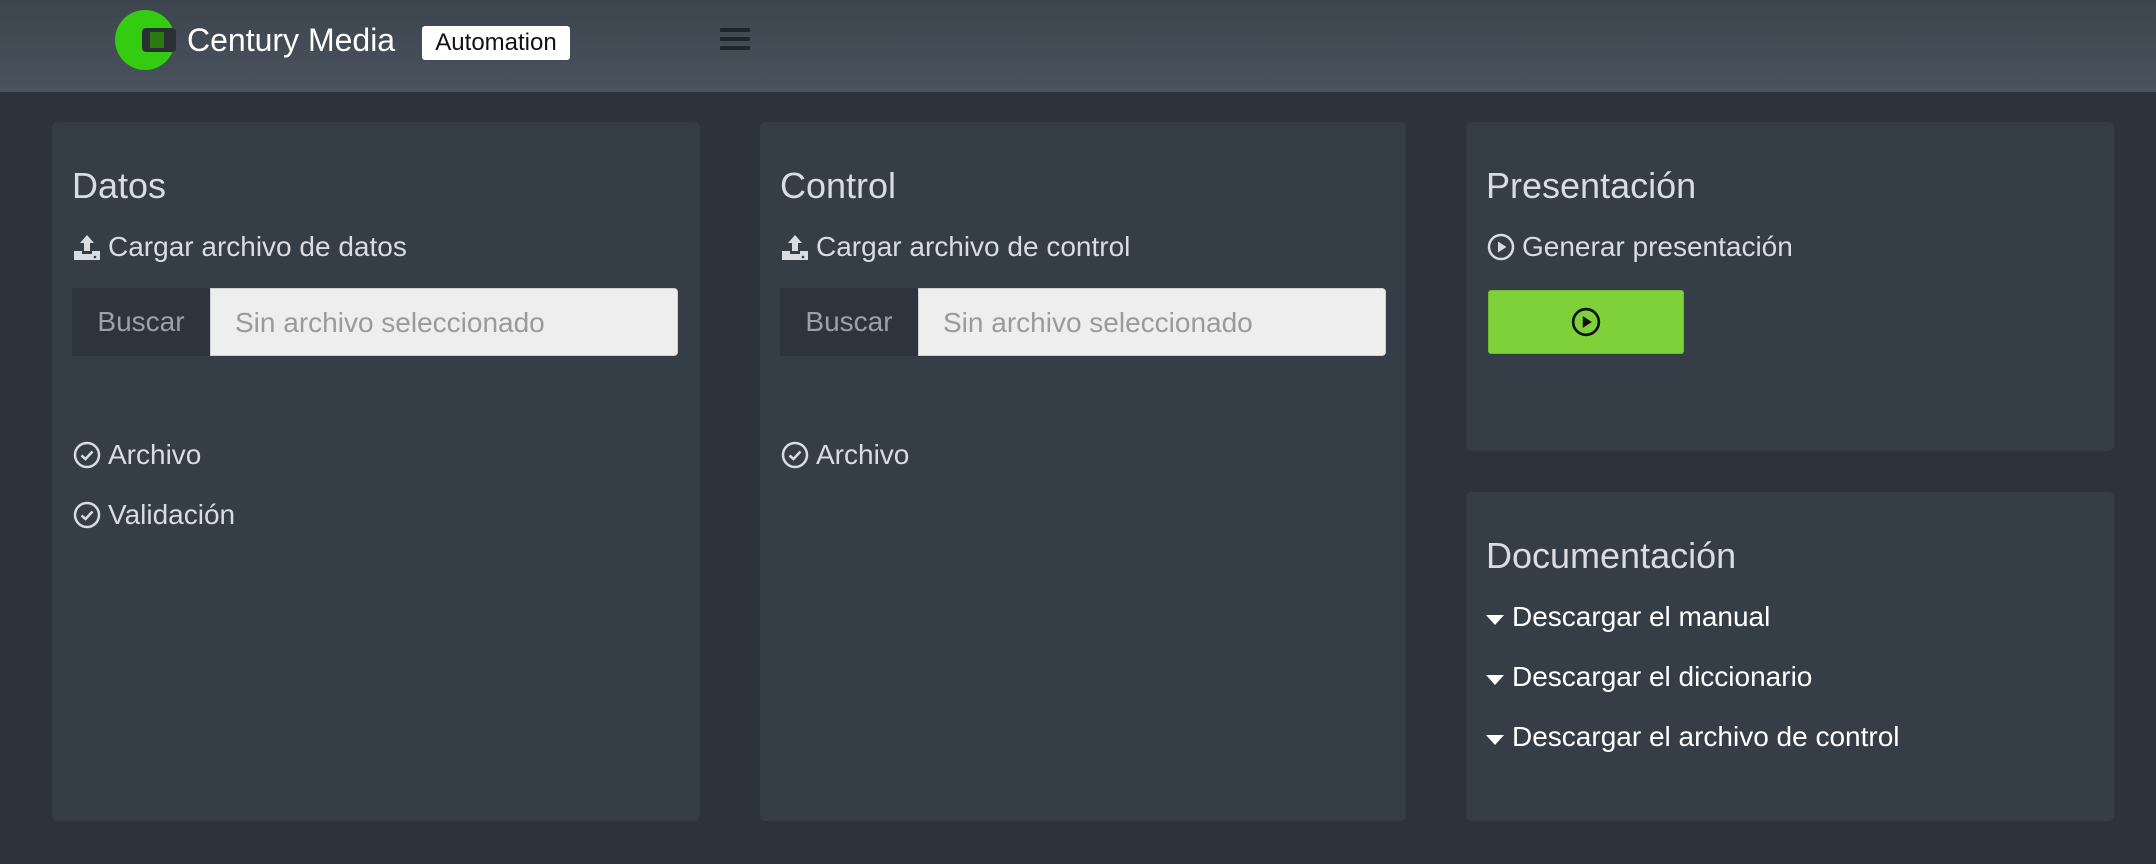 The height and width of the screenshot is (864, 2156). I want to click on datos-file-picker: Buscar Sin archivo seleccionado, so click(375, 322).